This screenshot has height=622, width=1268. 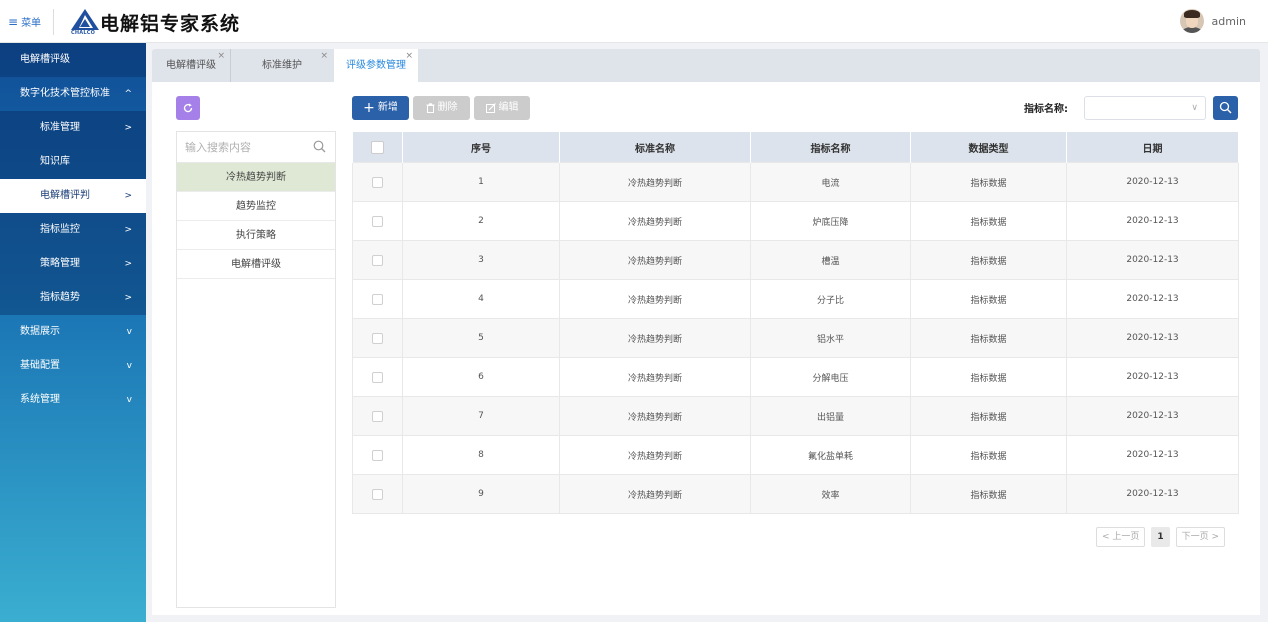 I want to click on table-row: 5 冷热趋势判断 铝水平 指标数据 2020-12-13, so click(x=795, y=338).